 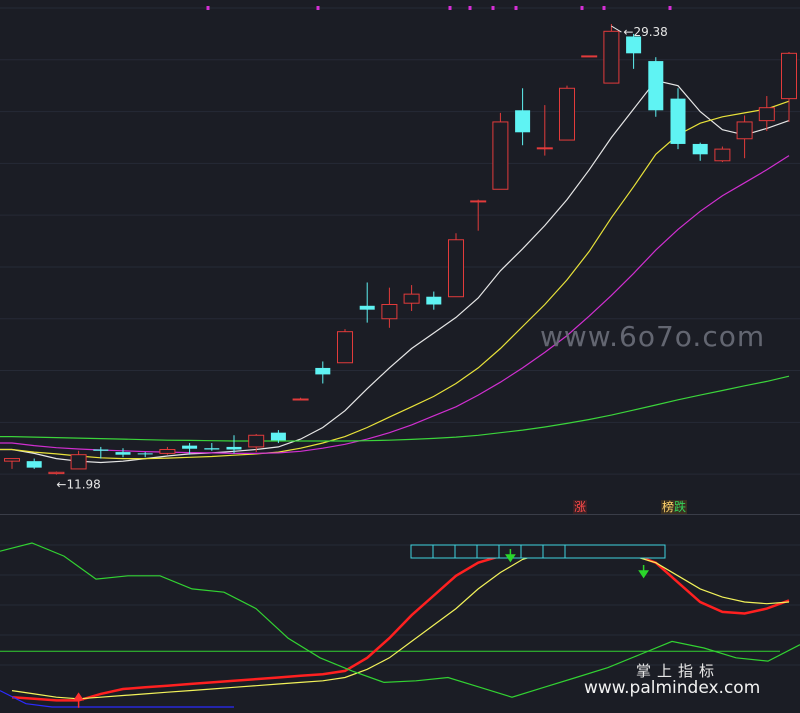 What do you see at coordinates (538, 551) in the screenshot?
I see `signal-box` at bounding box center [538, 551].